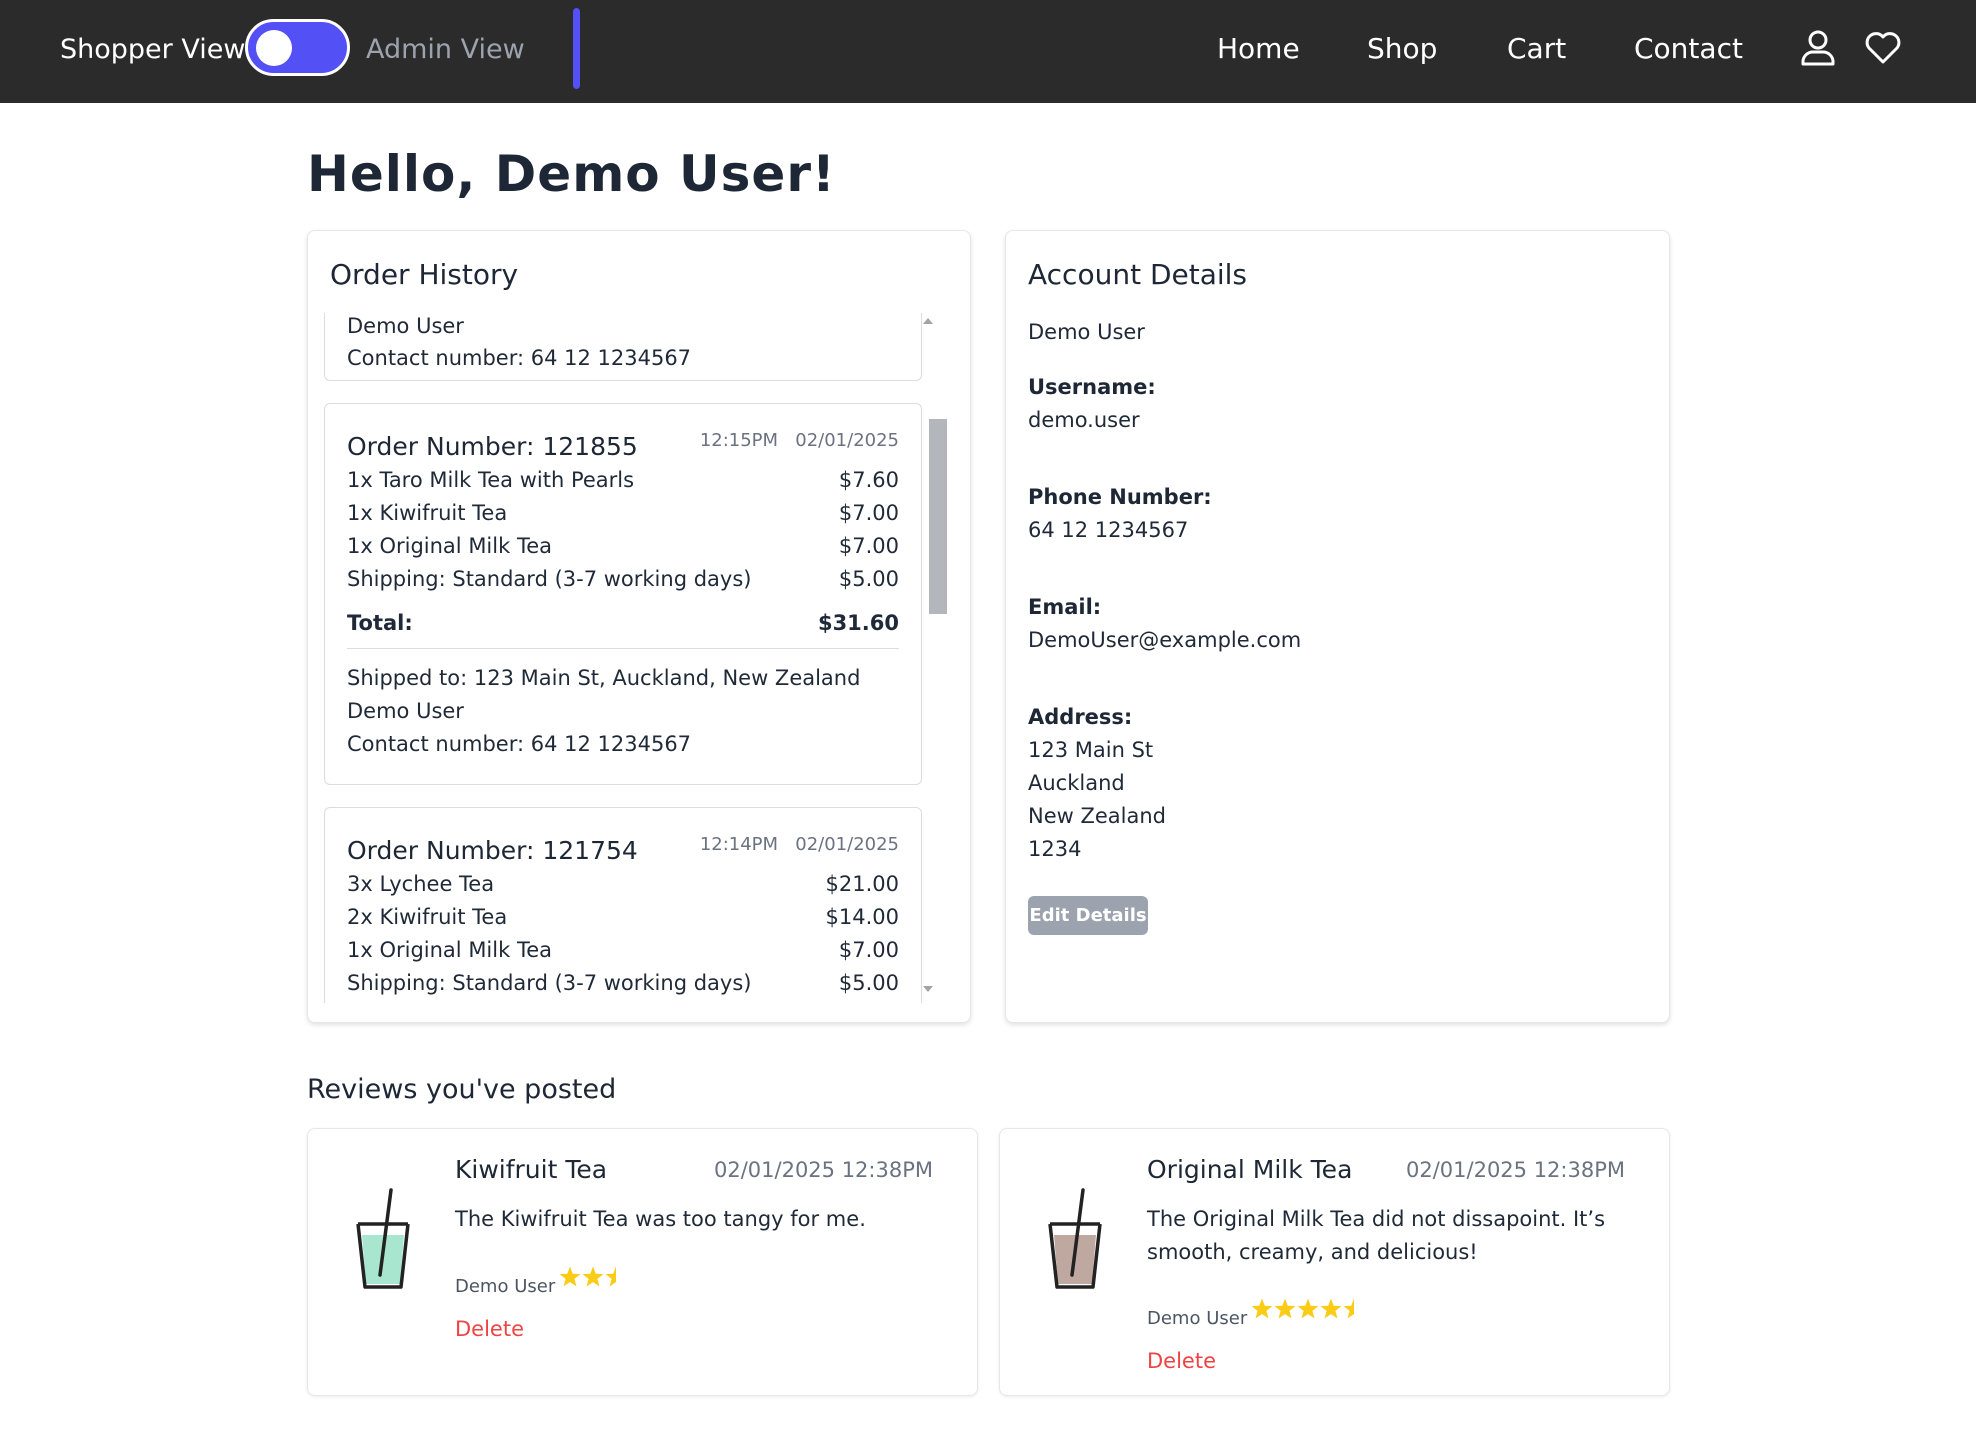  I want to click on scroll-down-arrow-icon, so click(928, 989).